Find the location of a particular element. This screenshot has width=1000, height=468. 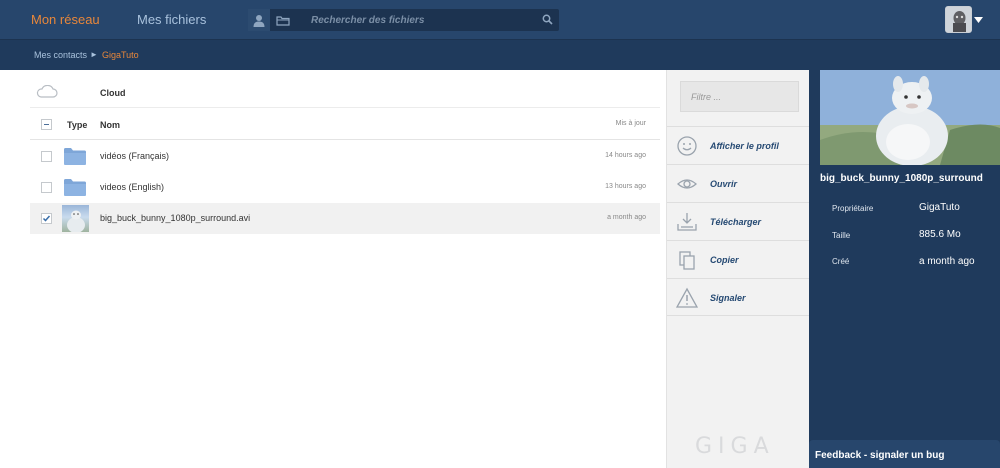

file-name: videos (English) is located at coordinates (132, 187).